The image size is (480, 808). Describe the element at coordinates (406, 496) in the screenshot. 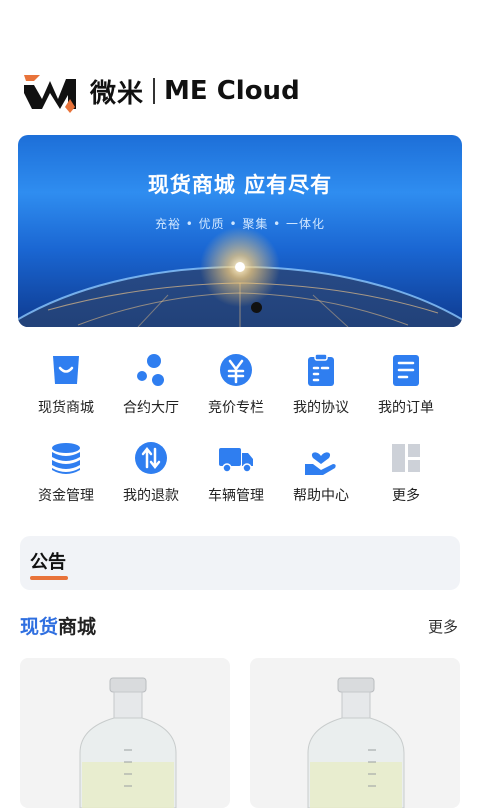

I see `menu-label: 更多` at that location.